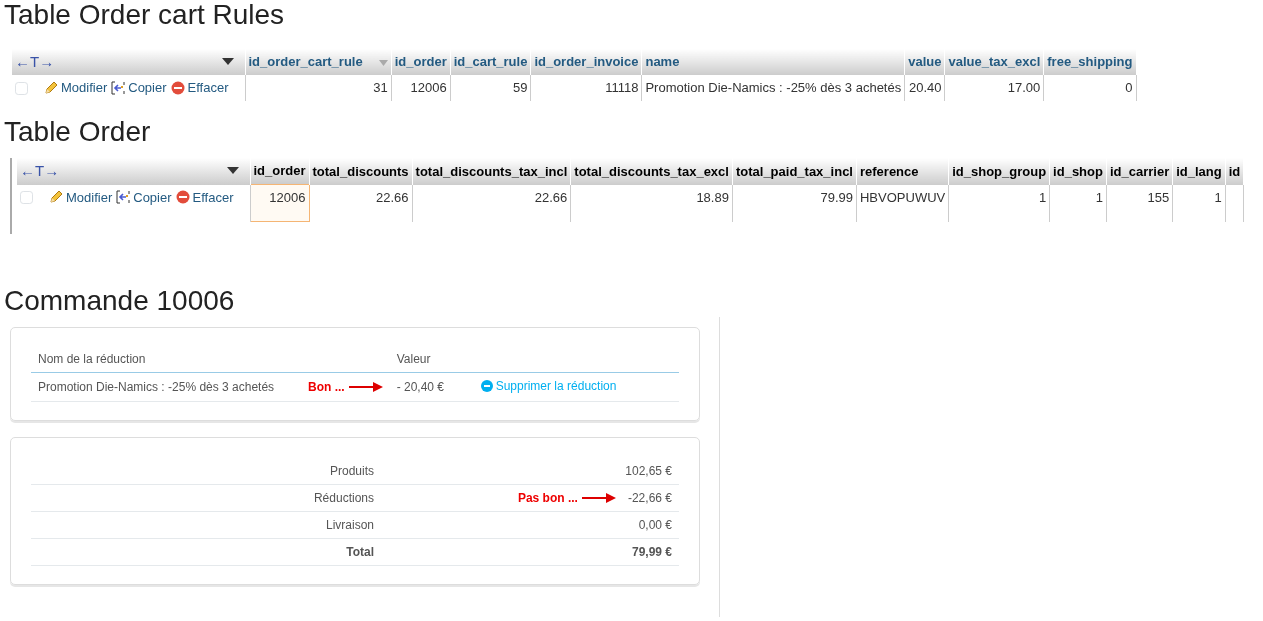 This screenshot has height=621, width=1263. I want to click on column-header: id_order_invoice, so click(586, 62).